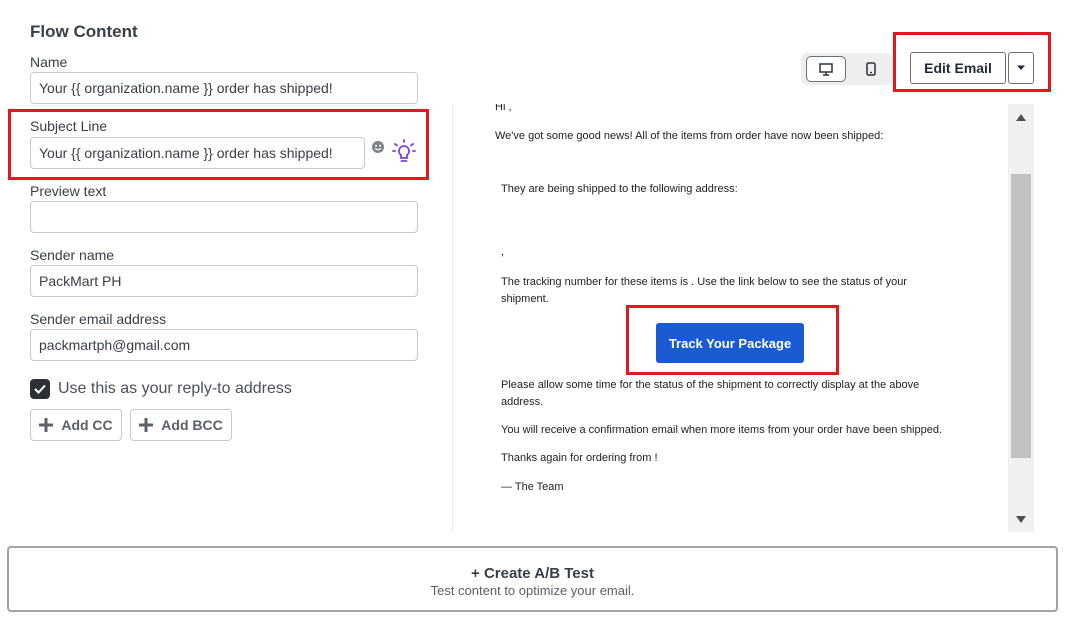 Image resolution: width=1068 pixels, height=618 pixels. I want to click on desktop-view-button, so click(826, 69).